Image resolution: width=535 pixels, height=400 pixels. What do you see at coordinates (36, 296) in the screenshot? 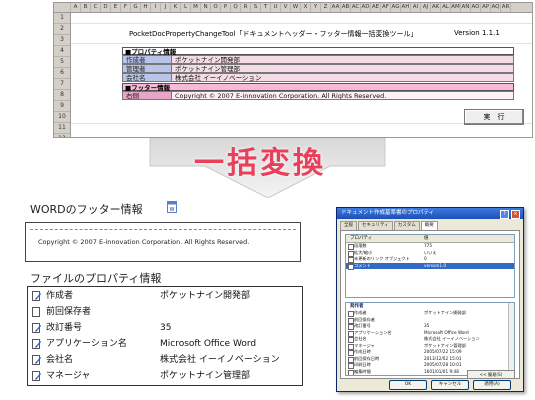
I see `edit-document-icon` at bounding box center [36, 296].